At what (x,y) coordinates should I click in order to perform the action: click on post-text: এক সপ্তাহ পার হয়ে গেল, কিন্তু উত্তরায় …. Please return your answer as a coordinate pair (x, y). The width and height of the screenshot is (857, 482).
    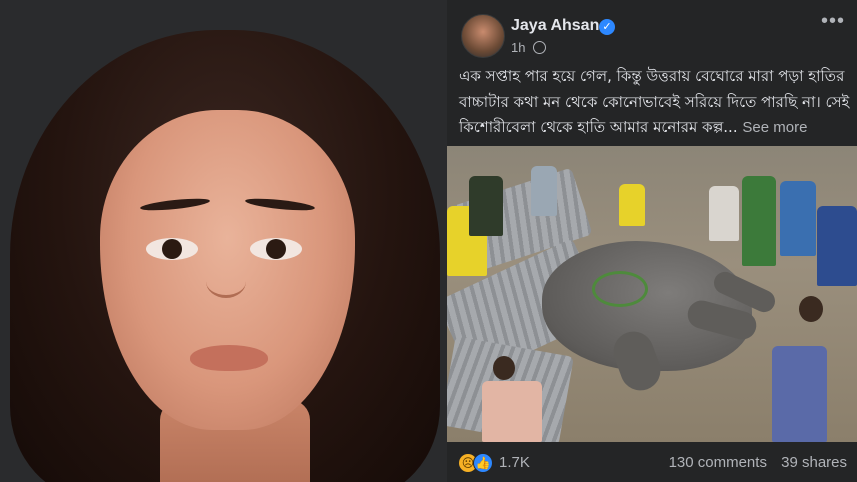
    Looking at the image, I should click on (655, 102).